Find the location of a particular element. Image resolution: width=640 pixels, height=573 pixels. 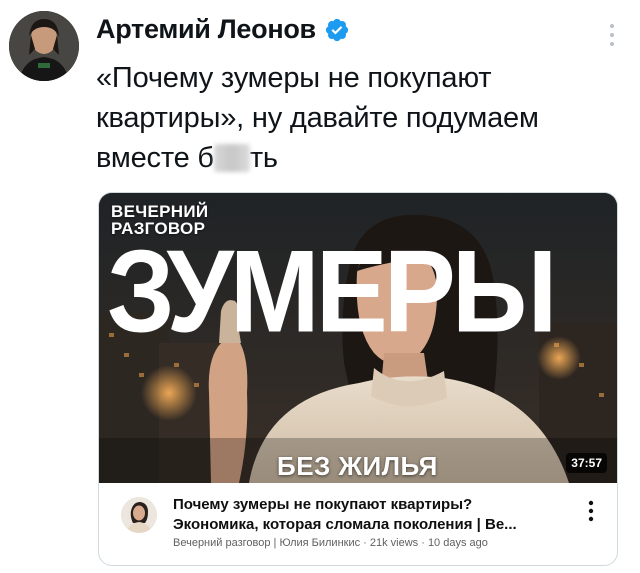

author-avatar is located at coordinates (44, 46).